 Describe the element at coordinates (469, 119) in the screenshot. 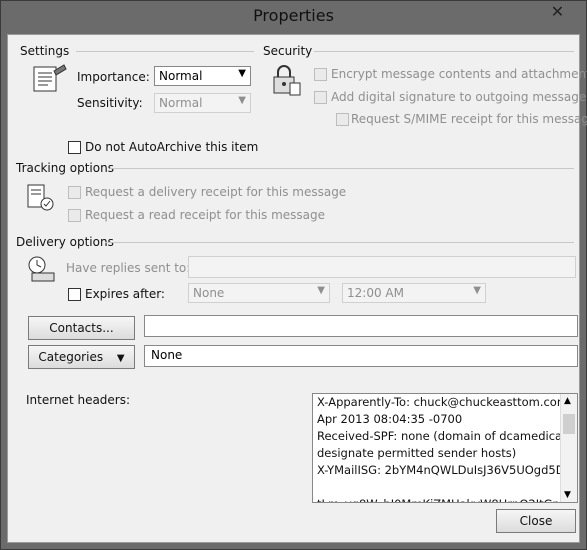

I see `smime-label: Request S/MIME receipt for this message` at that location.